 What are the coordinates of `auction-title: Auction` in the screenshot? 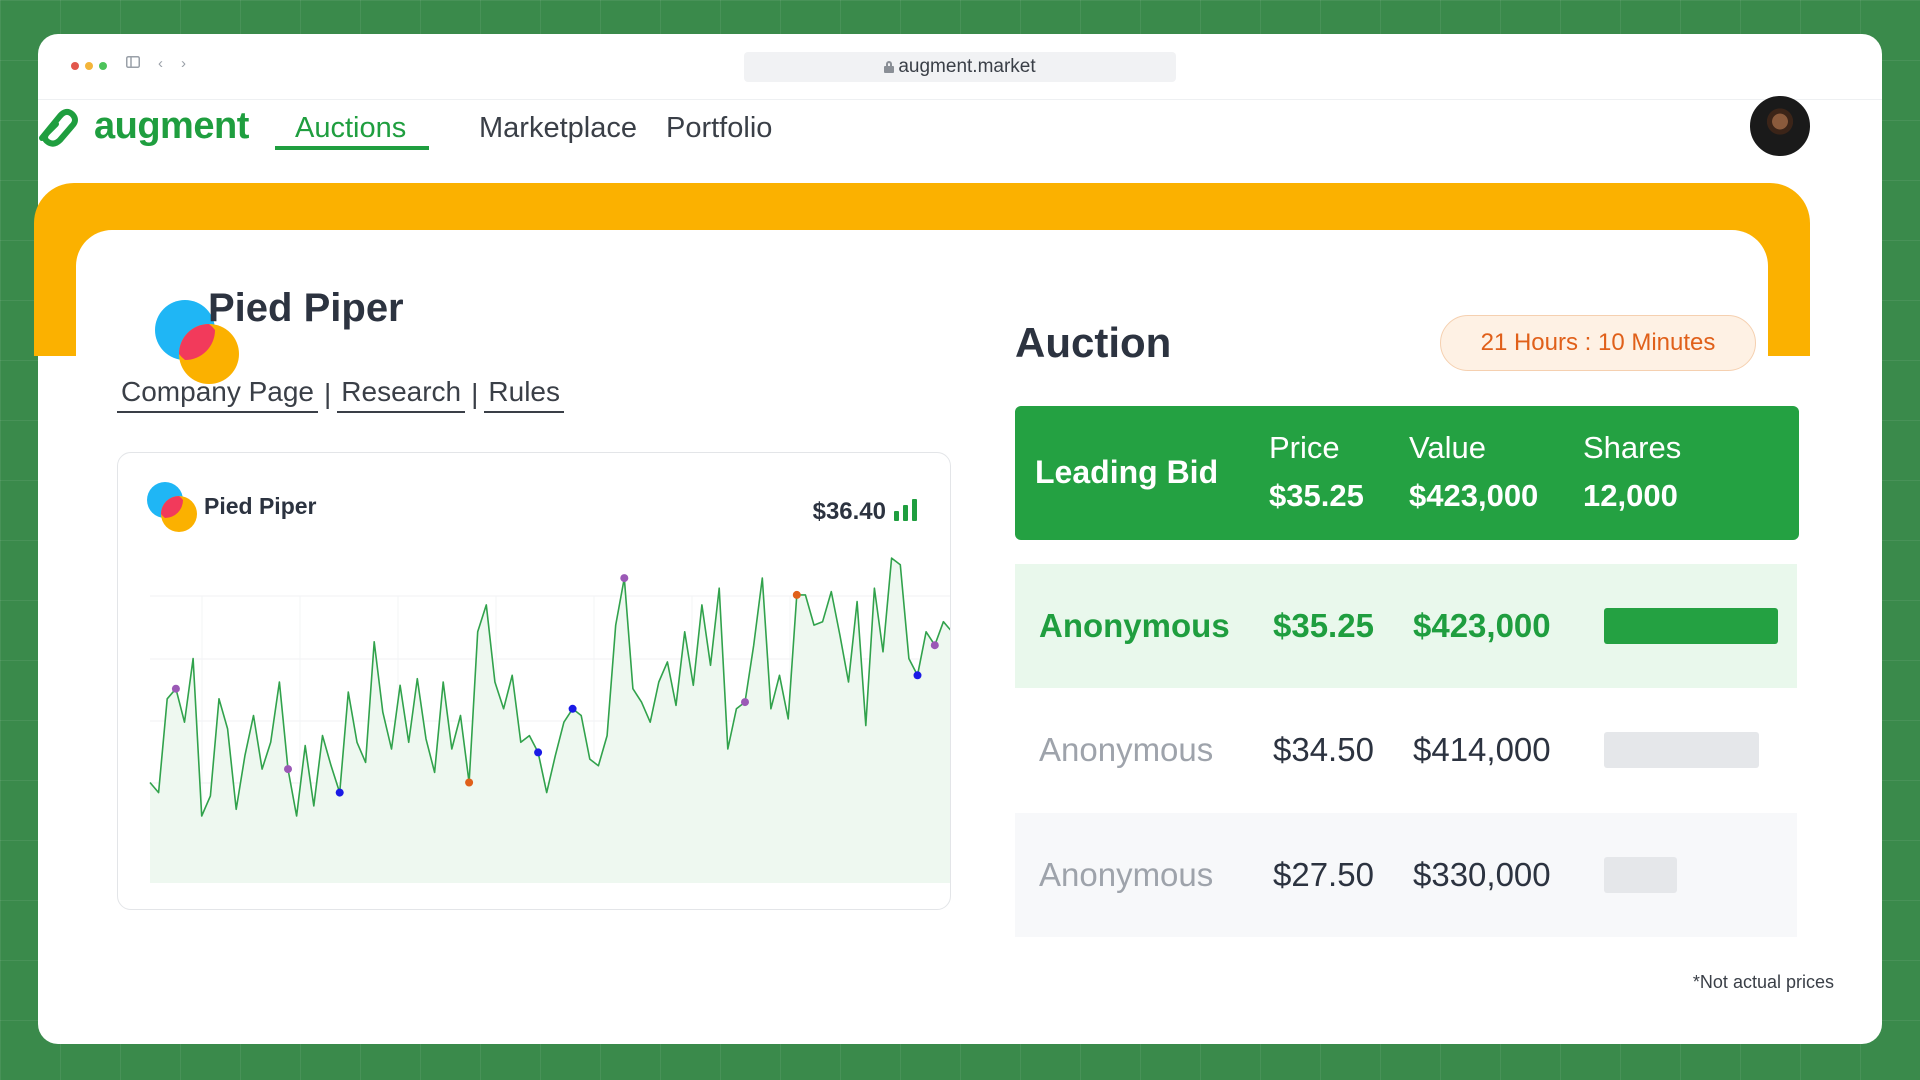 It's located at (1093, 342).